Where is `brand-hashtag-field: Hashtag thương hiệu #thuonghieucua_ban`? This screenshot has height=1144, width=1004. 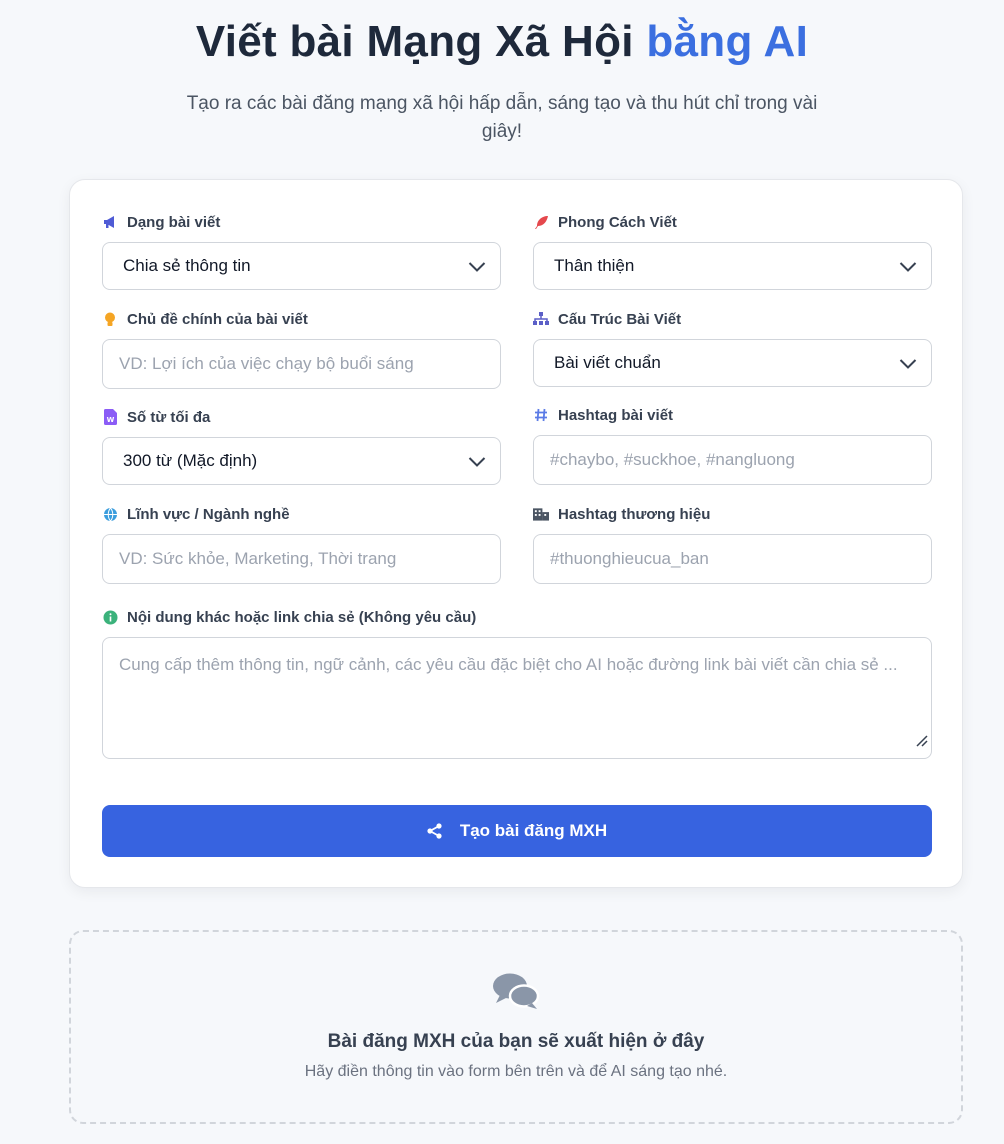
brand-hashtag-field: Hashtag thương hiệu #thuonghieucua_ban is located at coordinates (732, 544).